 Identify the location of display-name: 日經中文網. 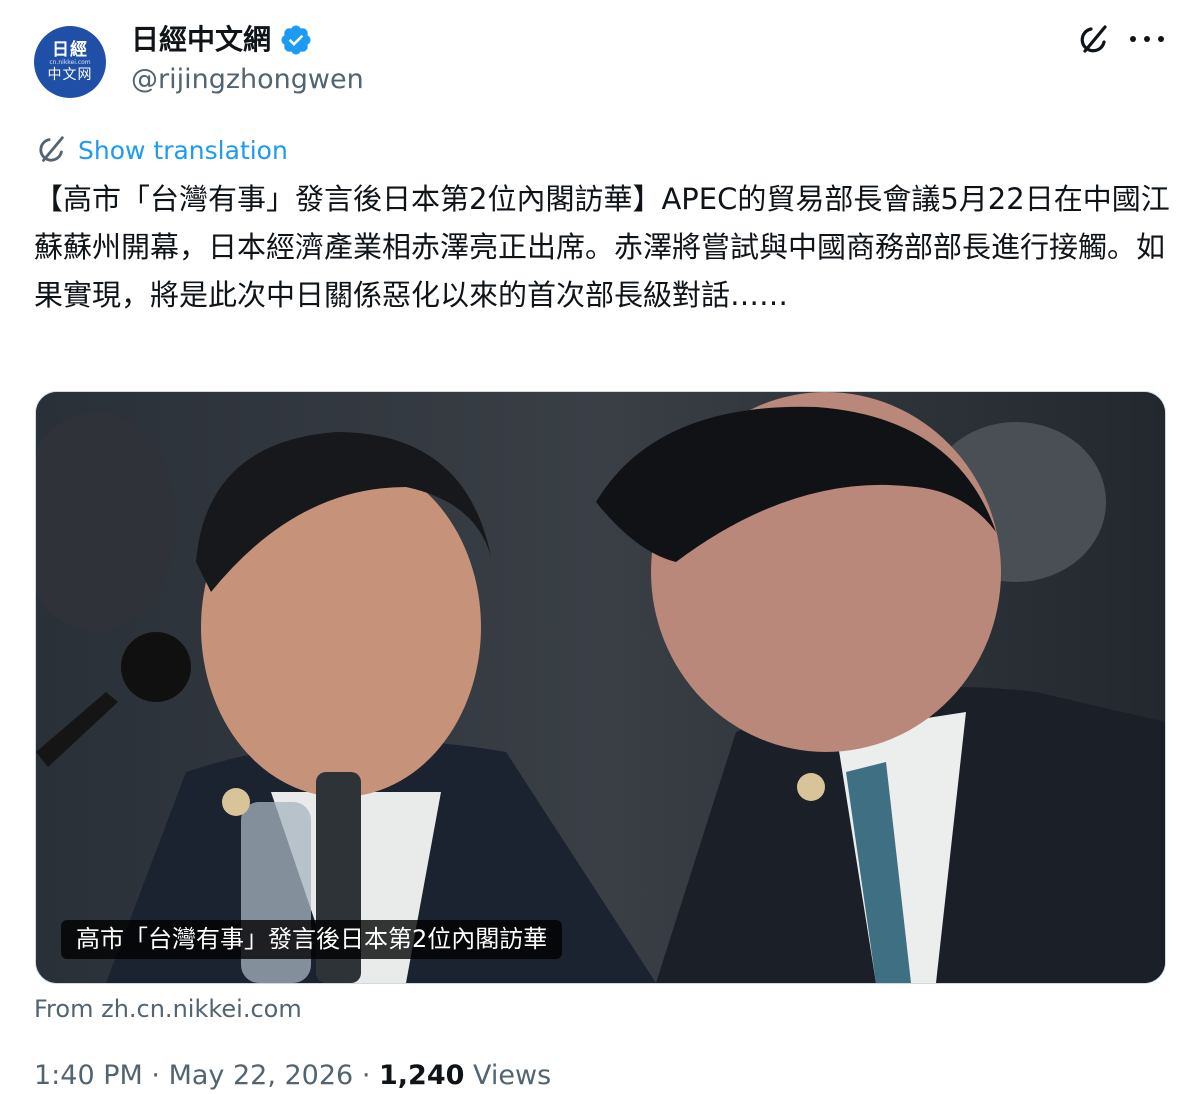
(201, 40).